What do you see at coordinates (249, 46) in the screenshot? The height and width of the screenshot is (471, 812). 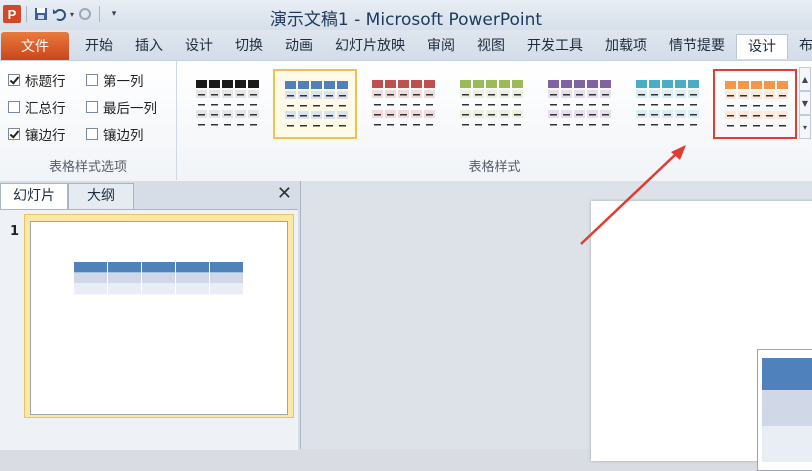 I see `tab-3: 切换` at bounding box center [249, 46].